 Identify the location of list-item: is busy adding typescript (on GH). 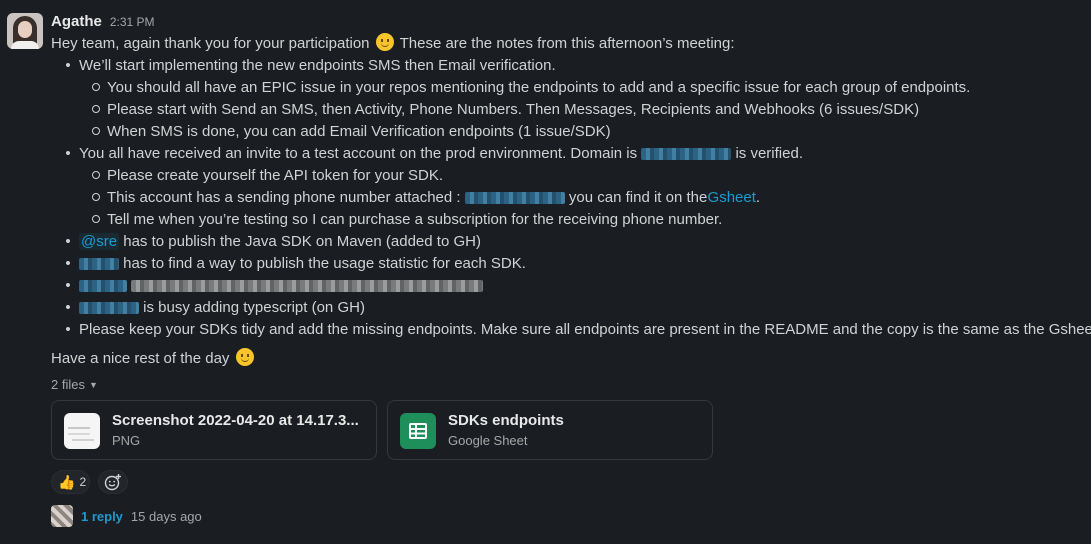
(222, 308).